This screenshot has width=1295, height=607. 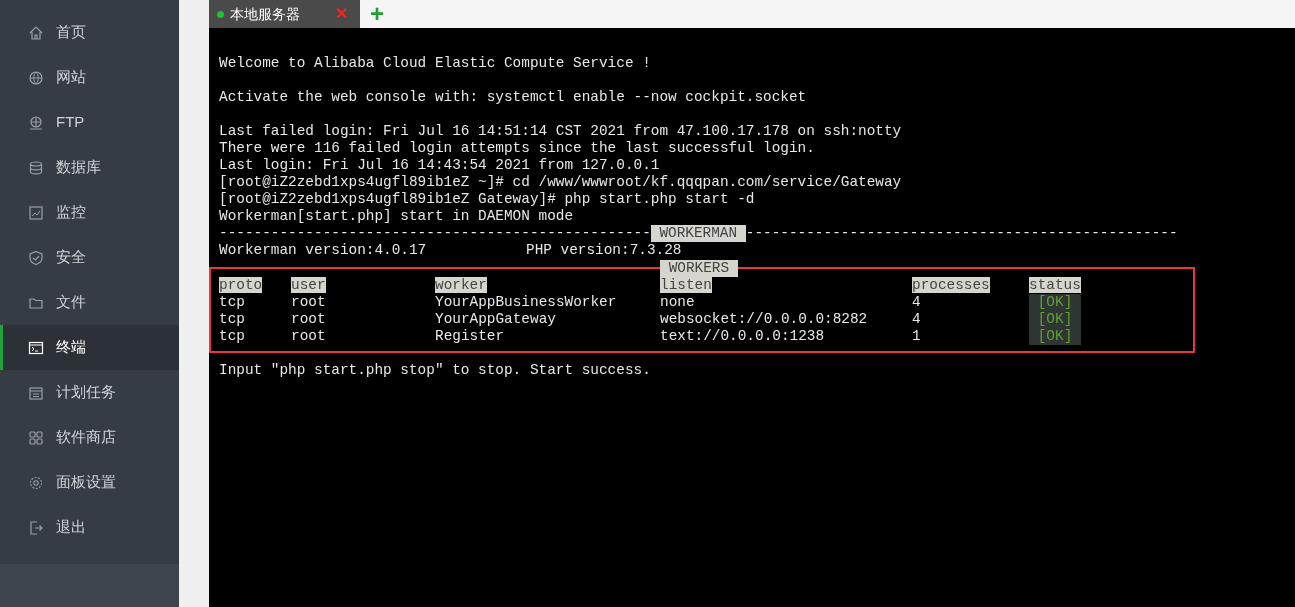 What do you see at coordinates (36, 212) in the screenshot?
I see `chart-icon` at bounding box center [36, 212].